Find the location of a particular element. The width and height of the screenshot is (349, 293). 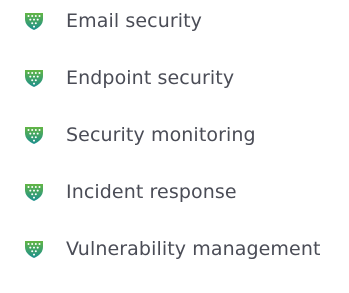

list-item-label: Endpoint security is located at coordinates (150, 78).